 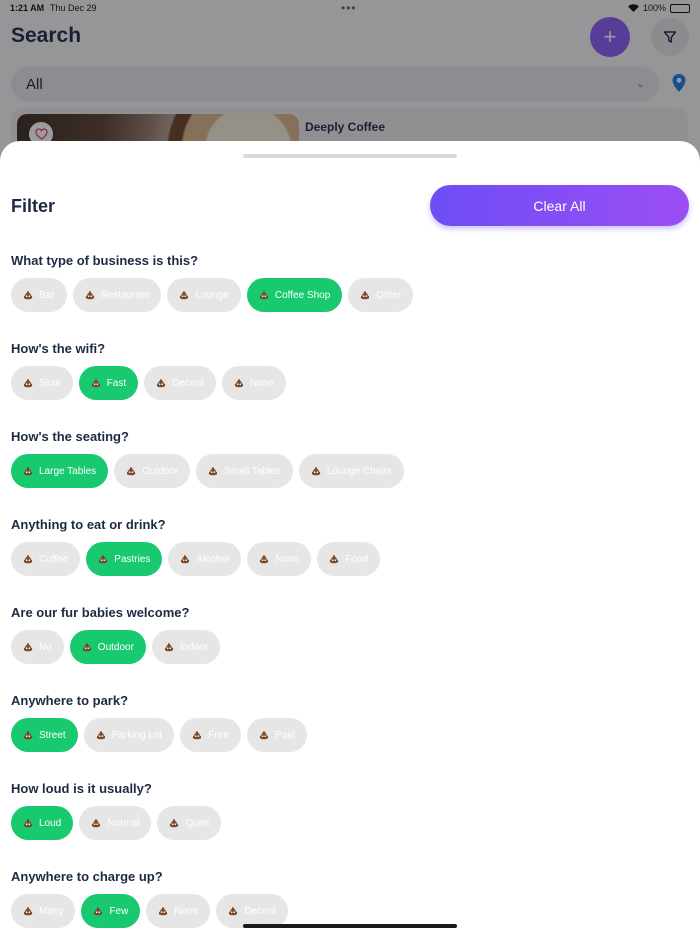 I want to click on filter-chip-small-tables: Small Tables, so click(x=244, y=471).